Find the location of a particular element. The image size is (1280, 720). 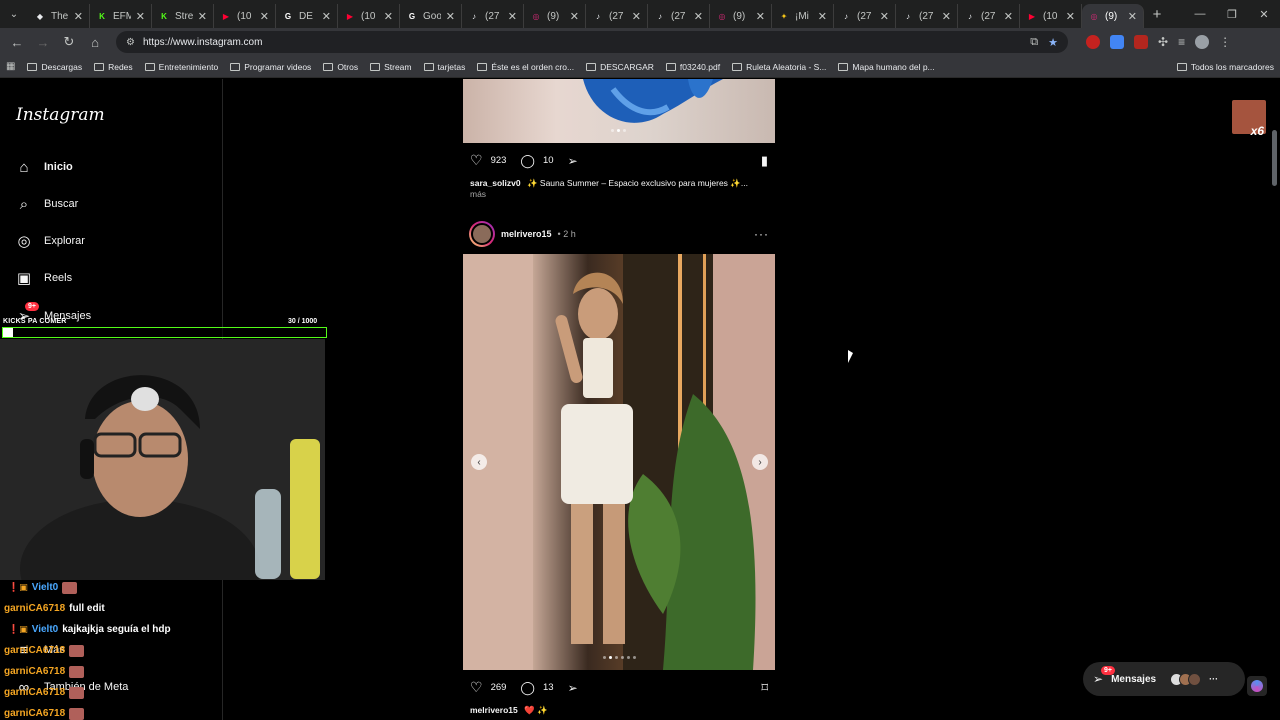

browser-tab: K EFM ✕ is located at coordinates (121, 16).